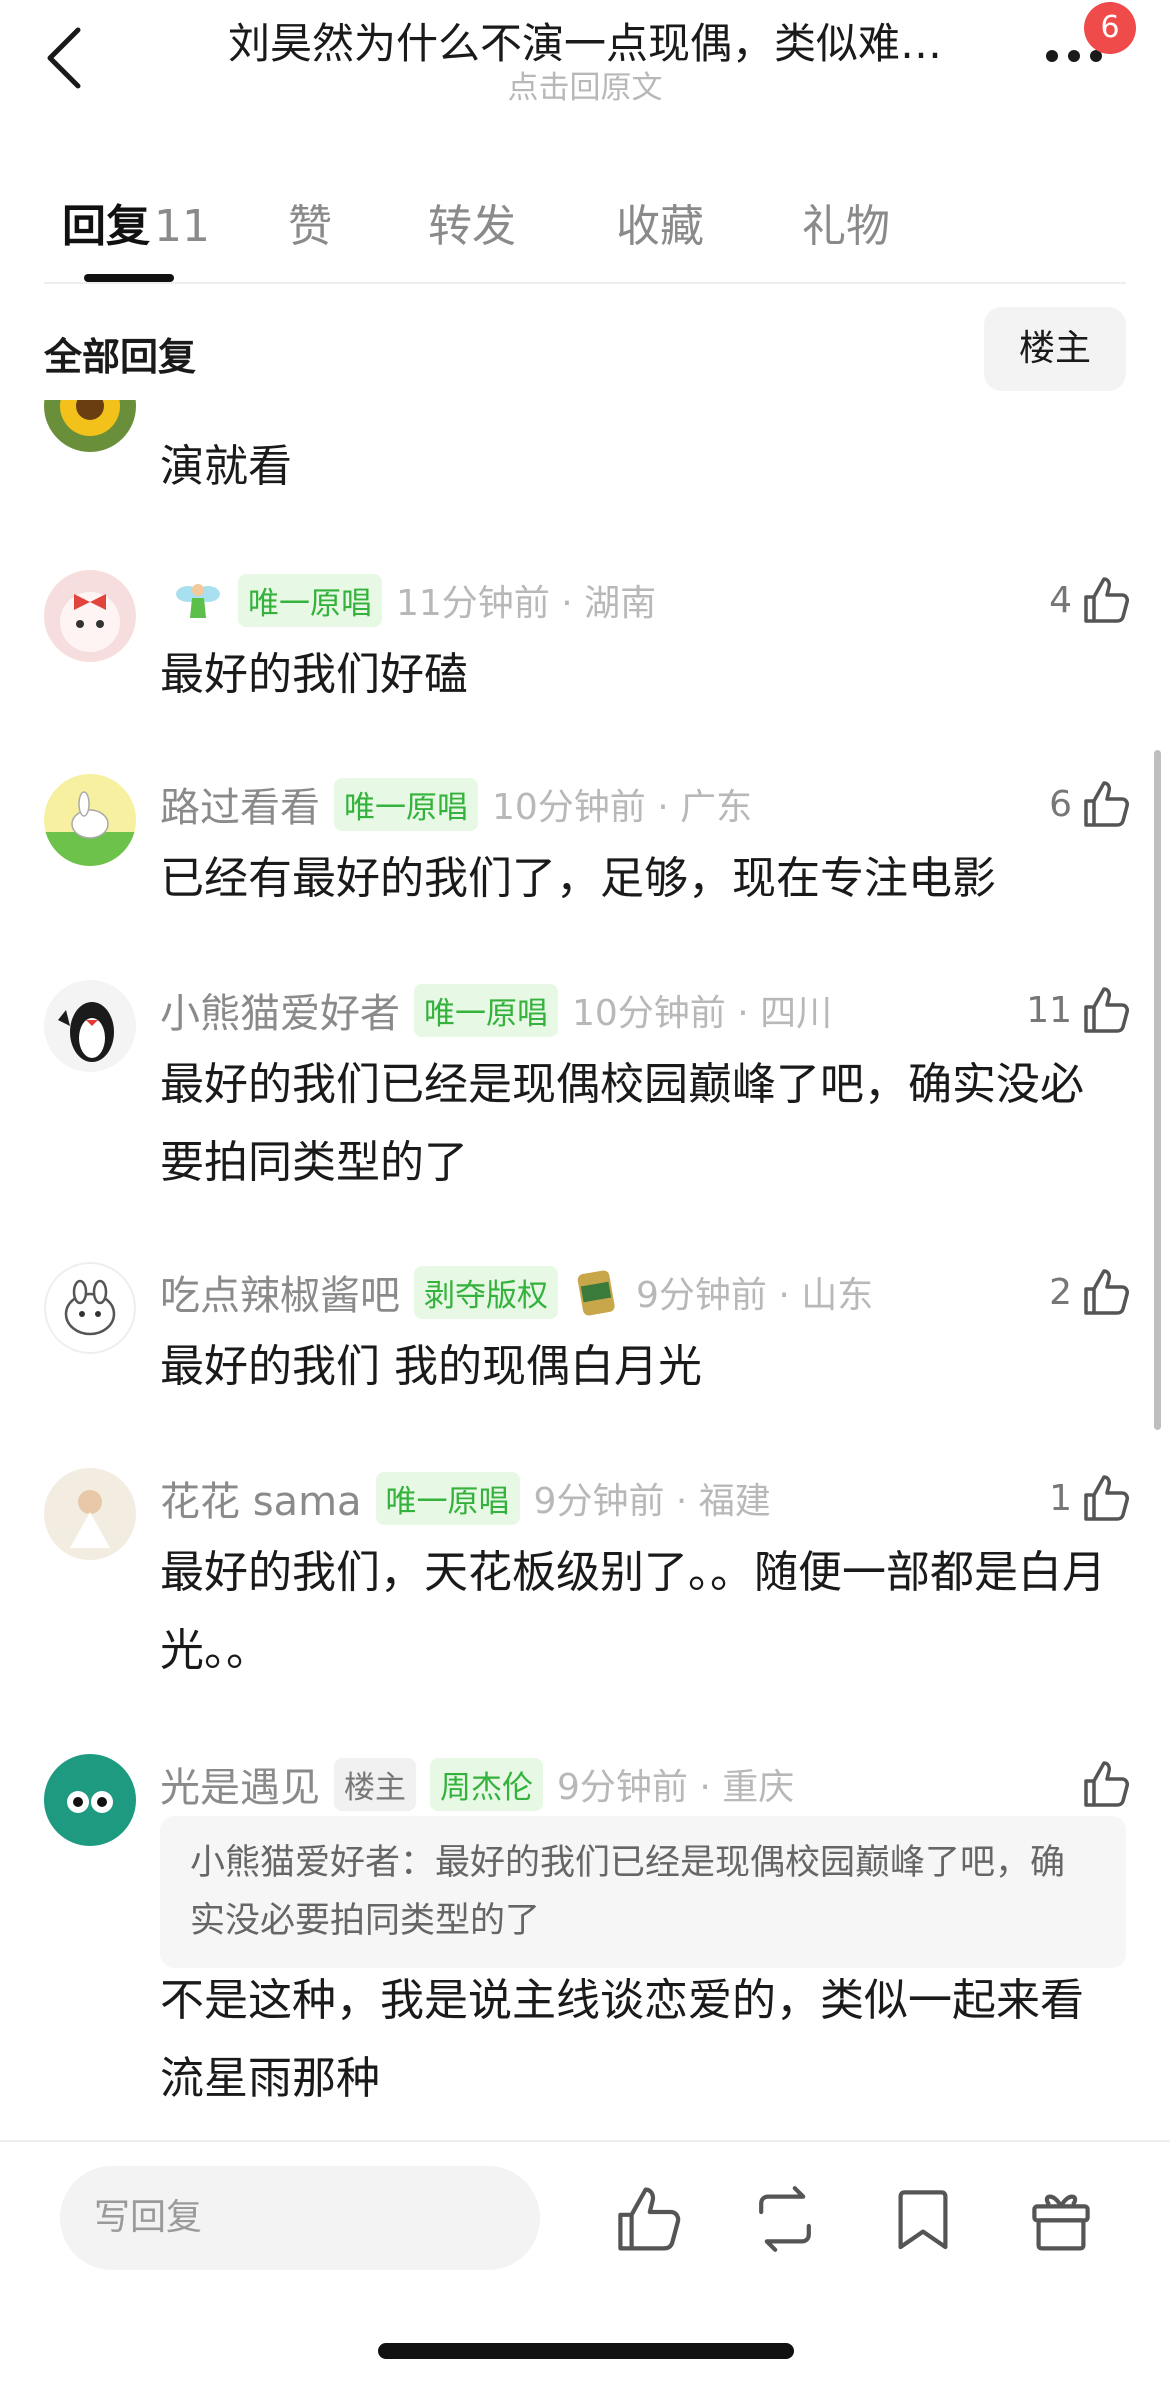  I want to click on like-count: 1, so click(1060, 1498).